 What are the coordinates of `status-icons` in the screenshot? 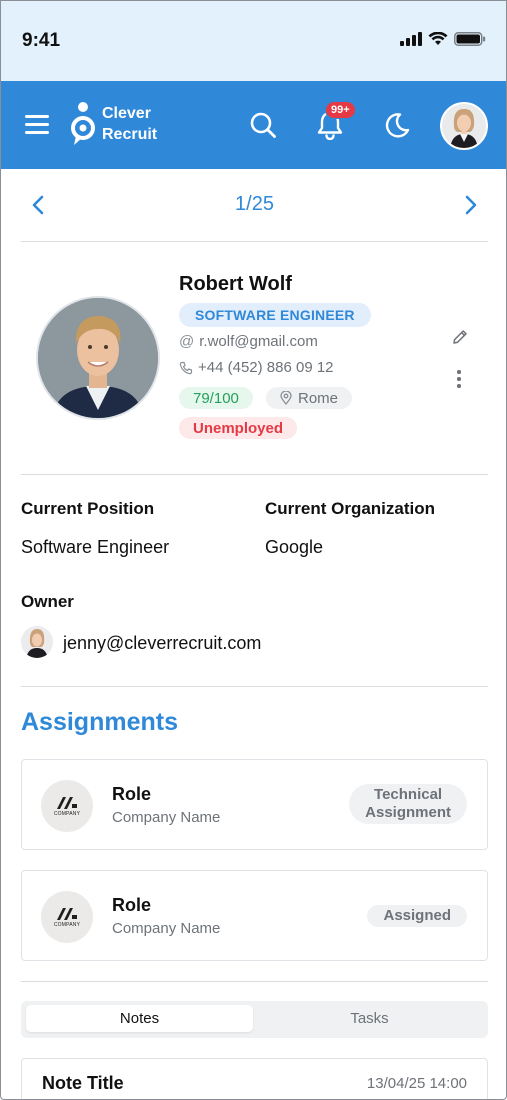 It's located at (443, 39).